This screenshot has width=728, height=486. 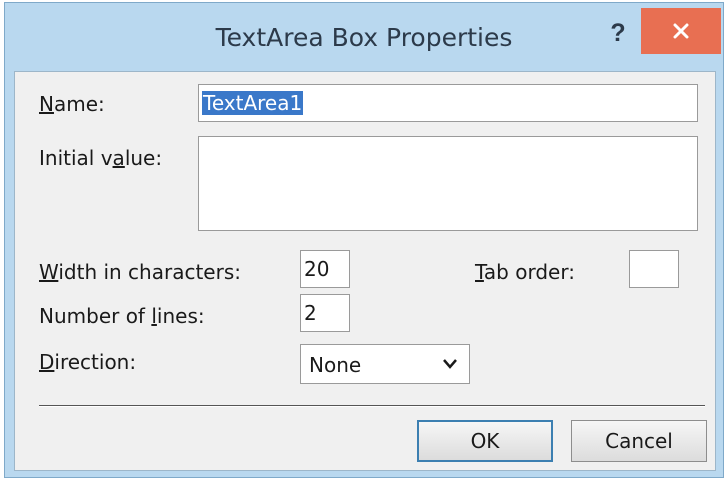 I want to click on name-input-value: TextArea1, so click(x=253, y=103).